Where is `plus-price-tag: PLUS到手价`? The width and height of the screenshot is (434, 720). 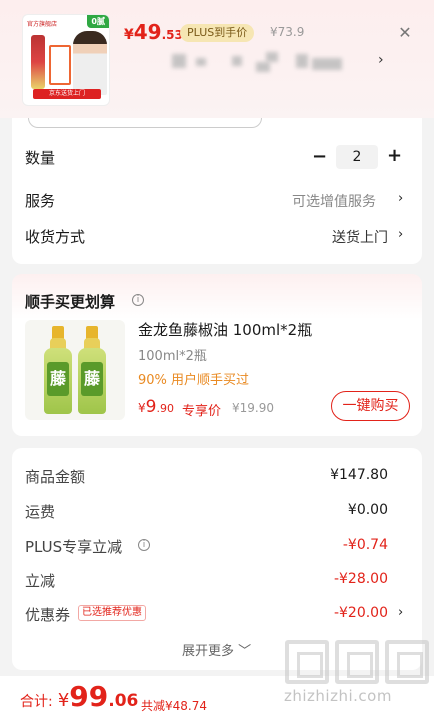 plus-price-tag: PLUS到手价 is located at coordinates (217, 33).